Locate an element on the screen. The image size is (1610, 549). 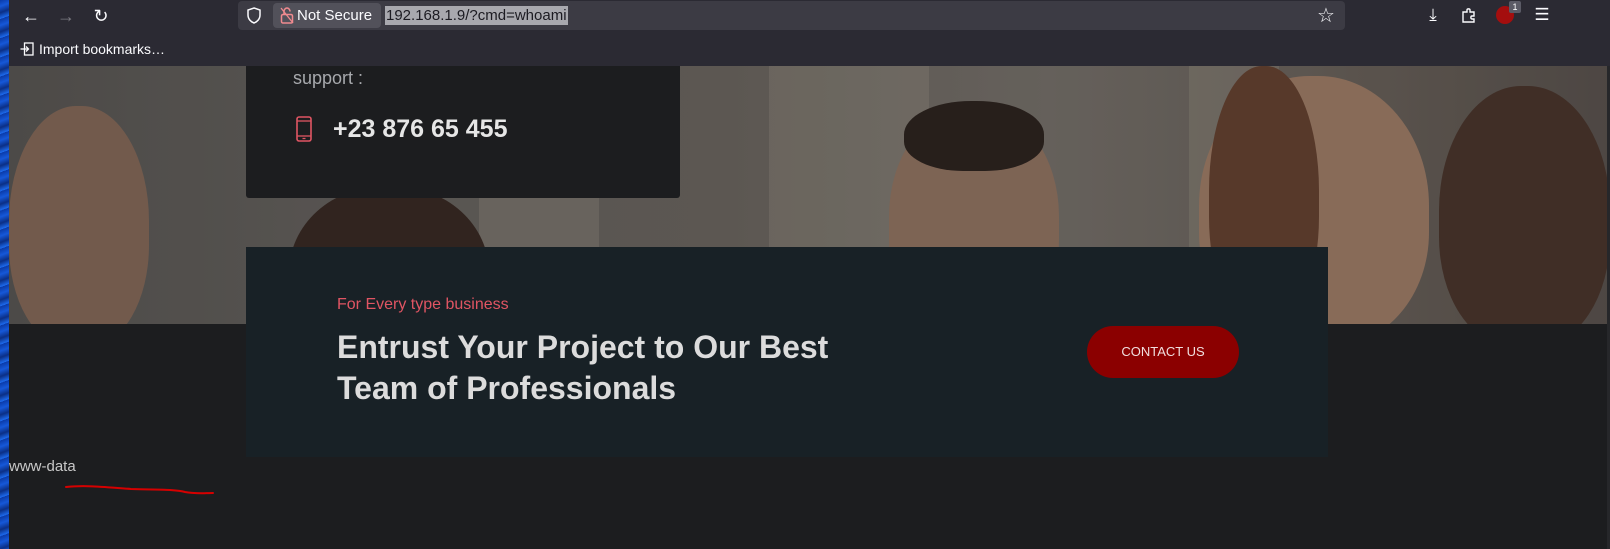
support-label: support : is located at coordinates (328, 78).